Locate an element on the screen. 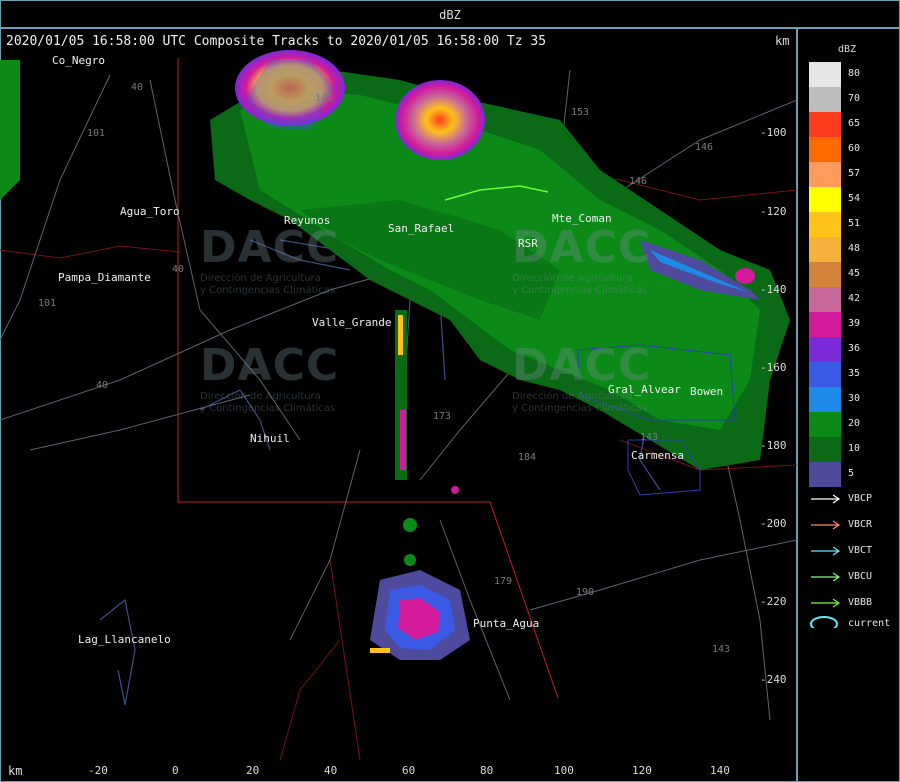 The image size is (900, 782). y-tick-label: -220 is located at coordinates (773, 601).